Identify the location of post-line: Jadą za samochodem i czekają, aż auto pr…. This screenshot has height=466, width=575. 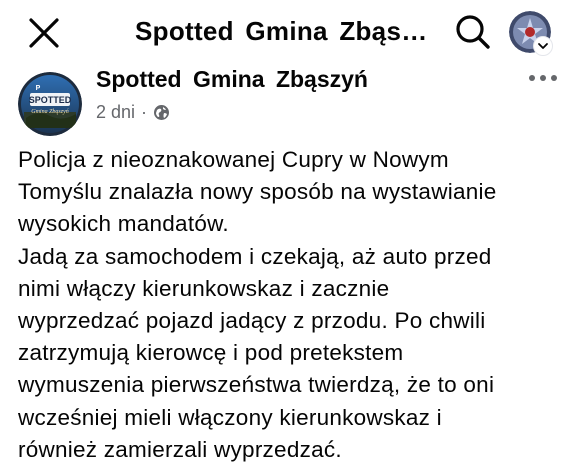
(255, 256).